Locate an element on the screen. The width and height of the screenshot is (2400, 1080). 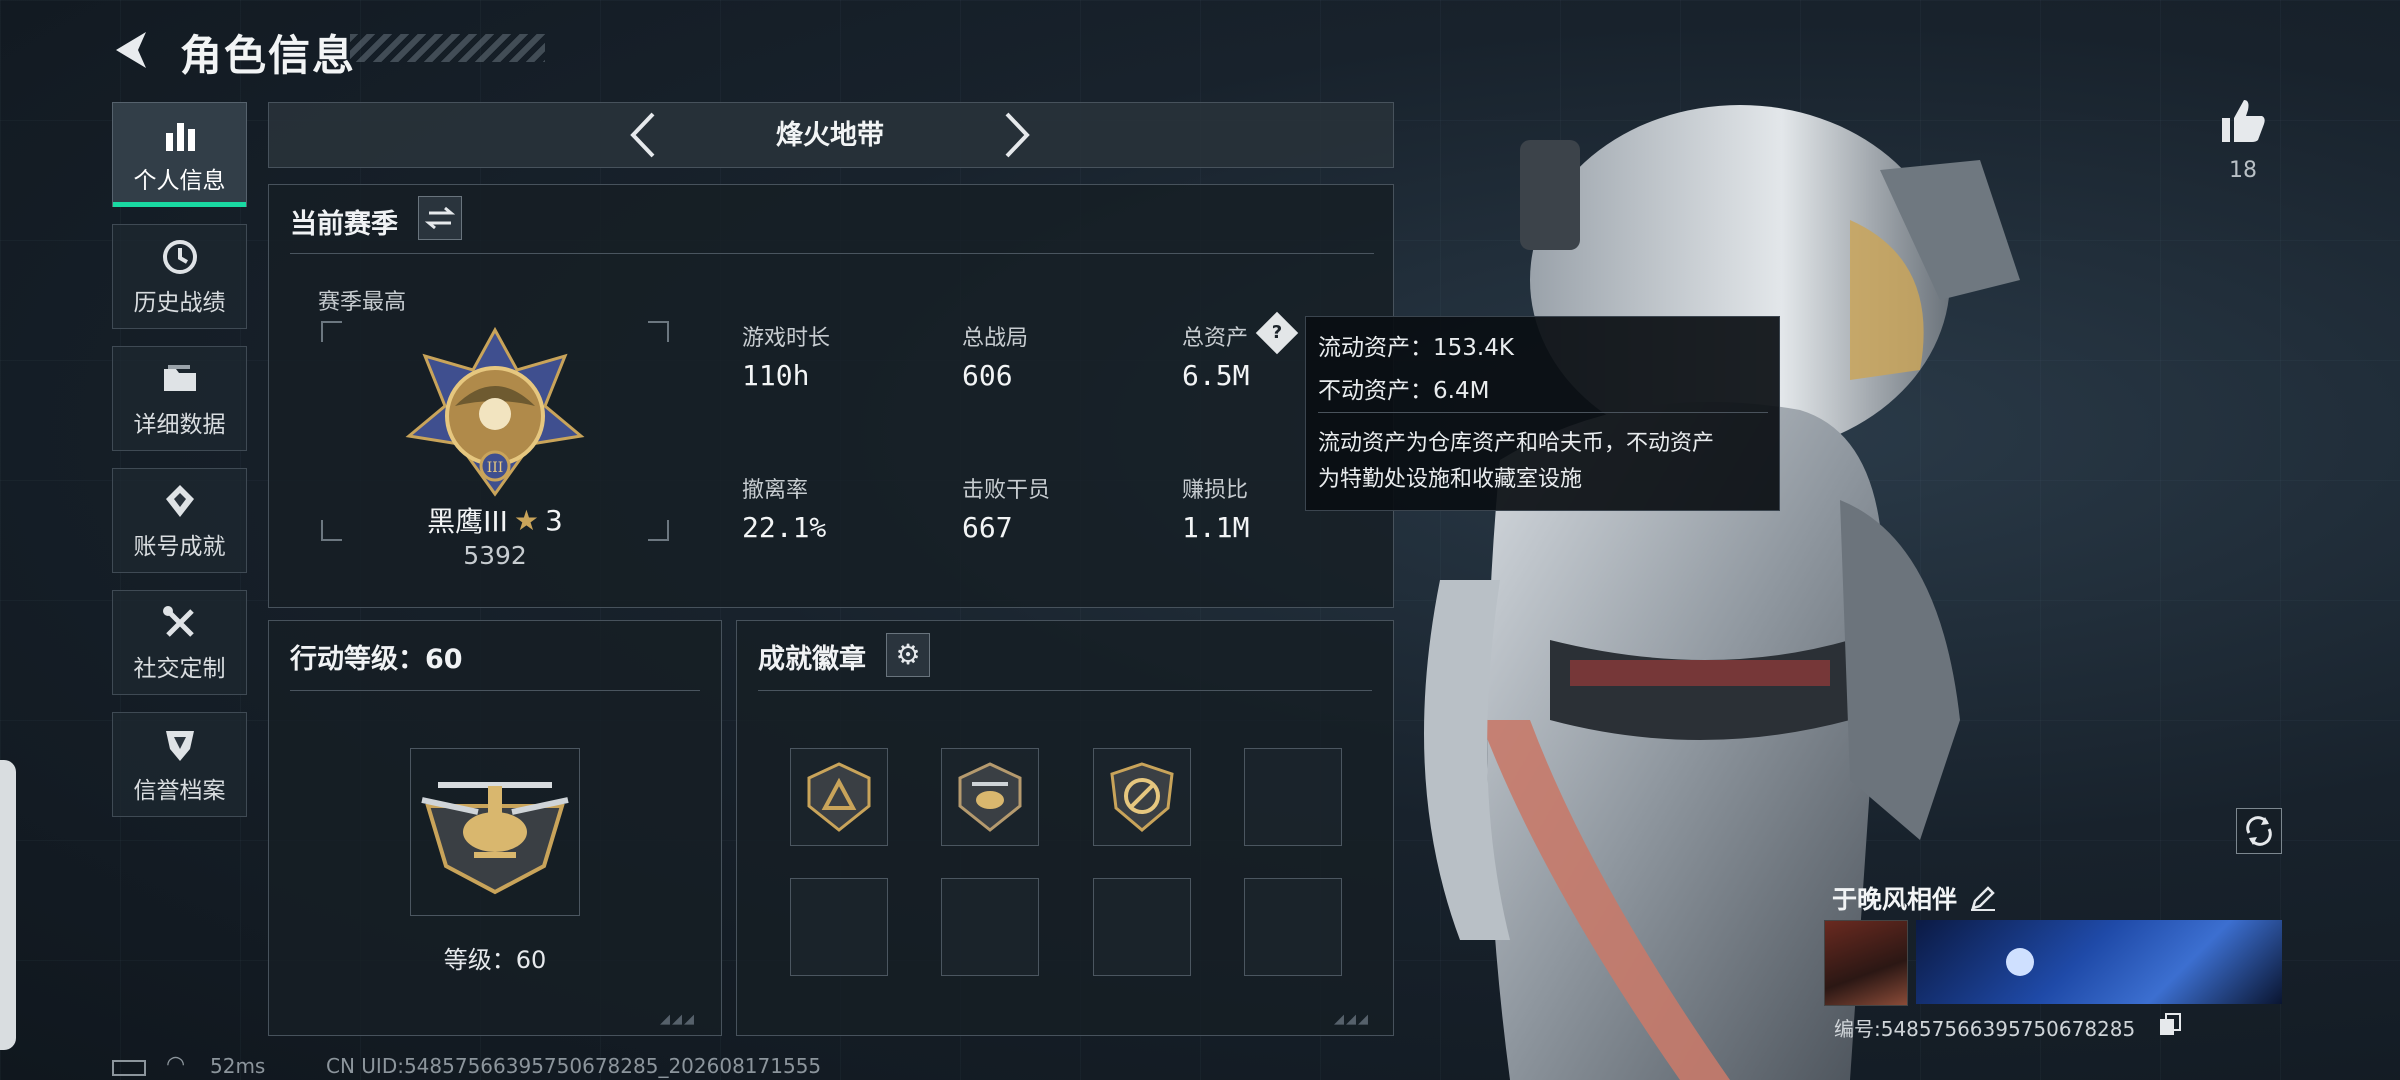
achievements-settings-button: ⚙ is located at coordinates (908, 655).